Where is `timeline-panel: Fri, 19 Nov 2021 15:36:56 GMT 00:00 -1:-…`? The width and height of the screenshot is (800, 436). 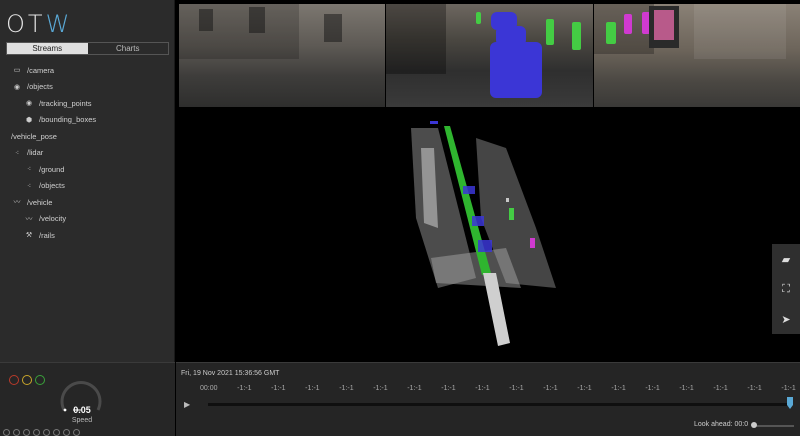
timeline-panel: Fri, 19 Nov 2021 15:36:56 GMT 00:00 -1:-… is located at coordinates (488, 399).